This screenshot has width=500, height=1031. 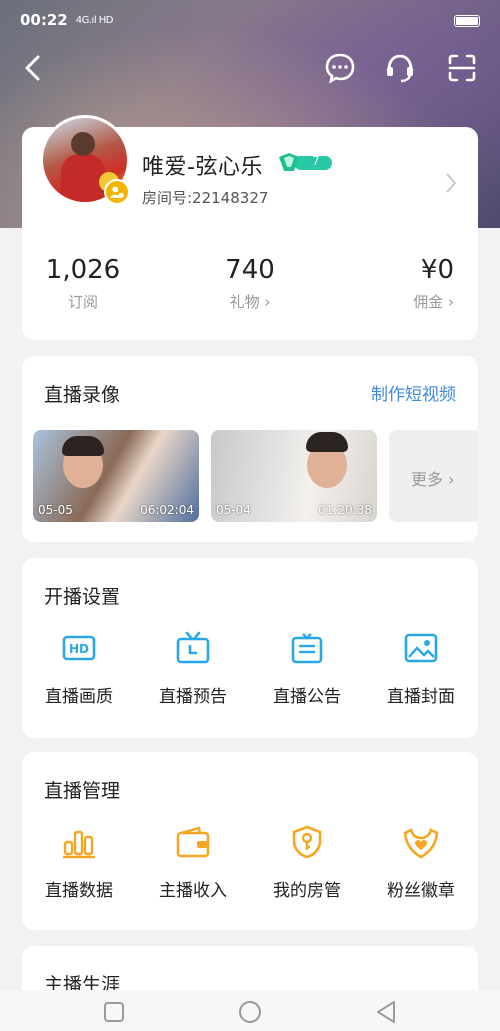 What do you see at coordinates (421, 891) in the screenshot?
I see `item-label: 粉丝徽章` at bounding box center [421, 891].